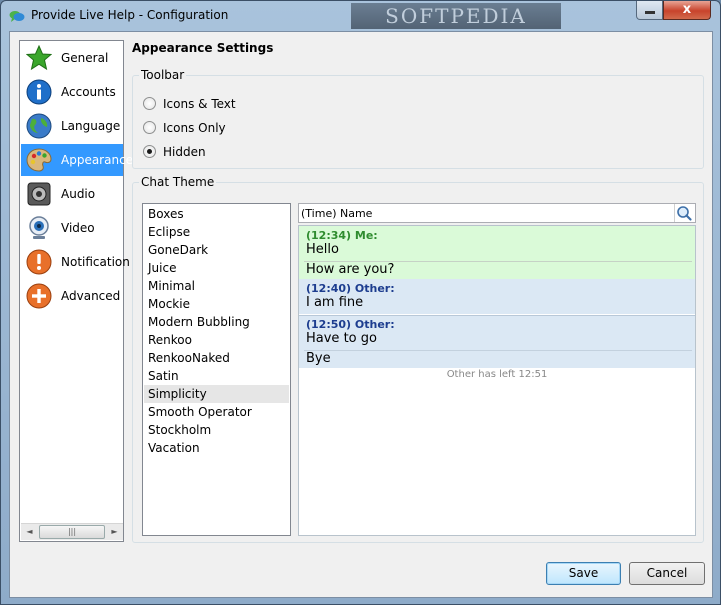 The width and height of the screenshot is (721, 605). What do you see at coordinates (322, 249) in the screenshot?
I see `message-text: Hello` at bounding box center [322, 249].